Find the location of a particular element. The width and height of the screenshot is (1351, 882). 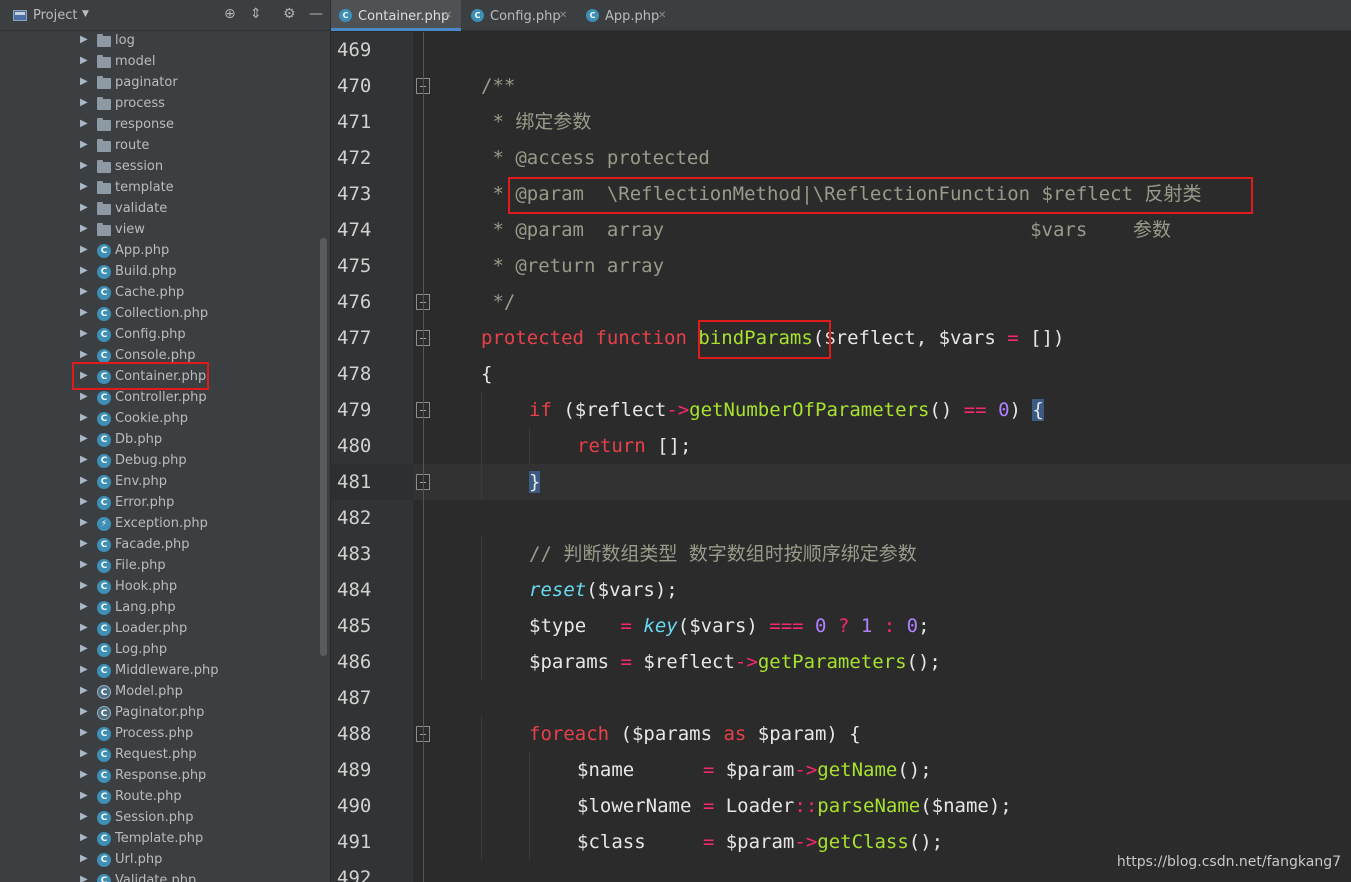

tree-item: ▶ C Config.php is located at coordinates (160, 335).